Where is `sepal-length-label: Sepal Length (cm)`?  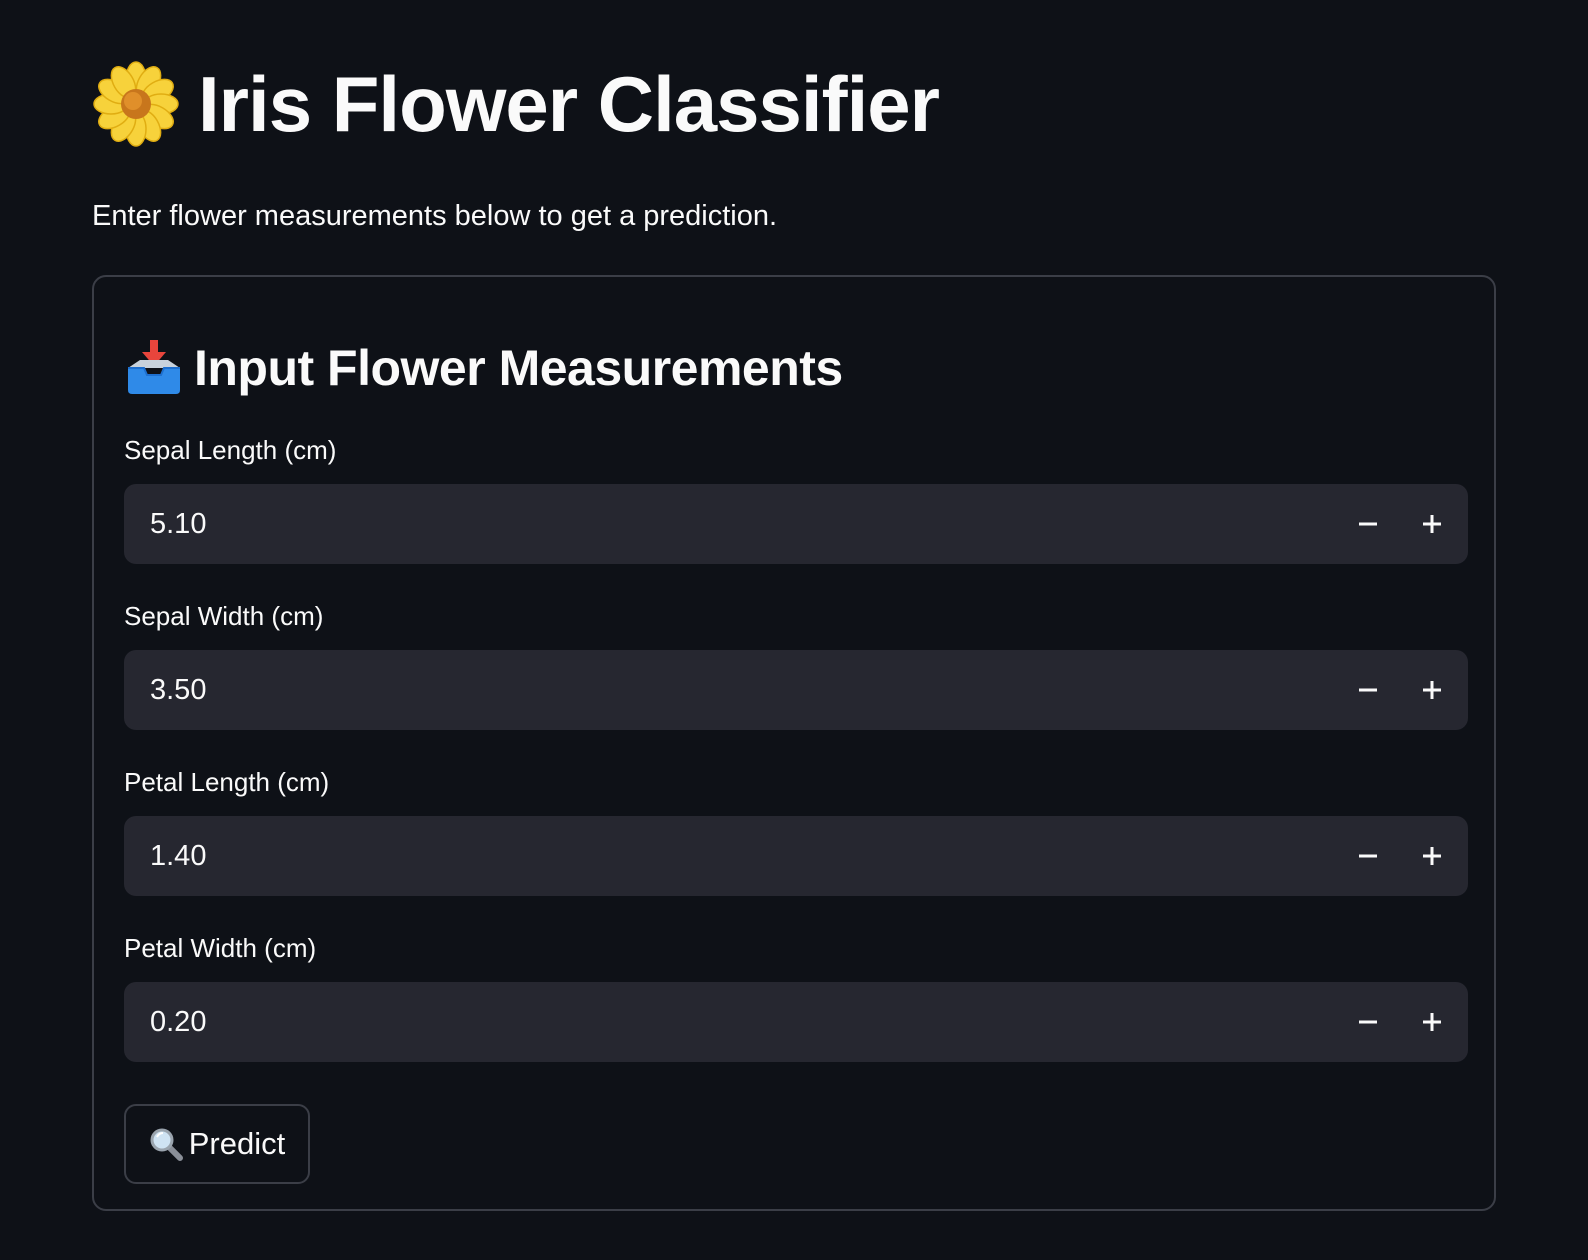
sepal-length-label: Sepal Length (cm) is located at coordinates (230, 450).